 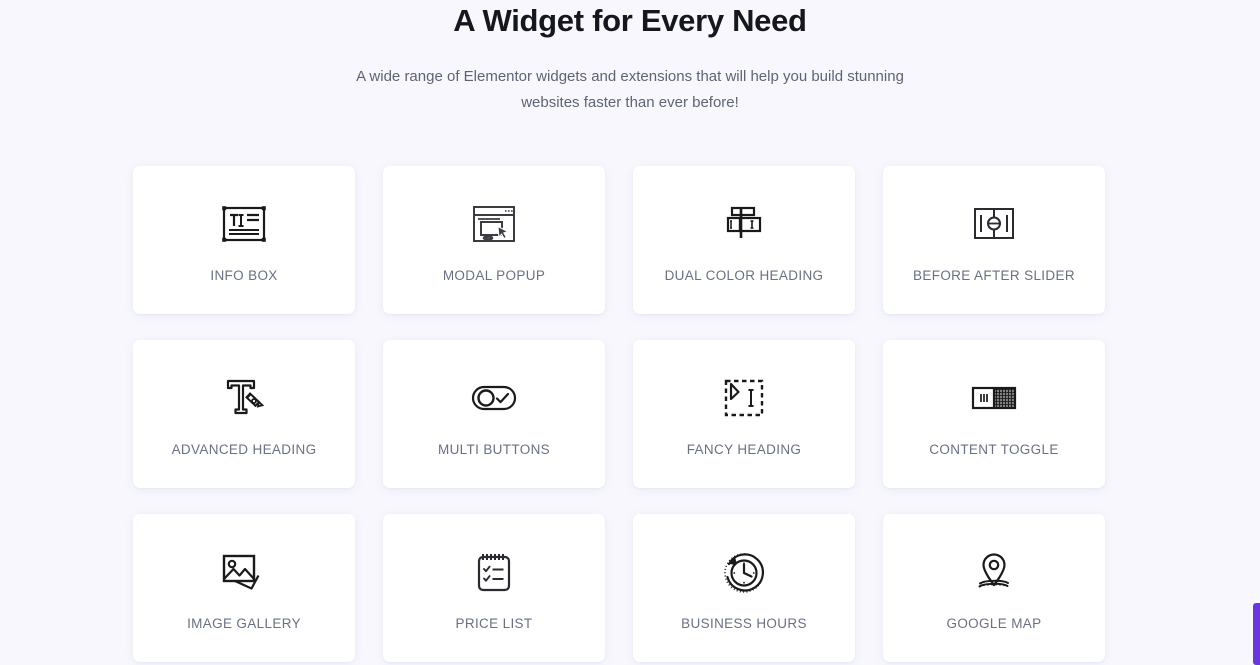 What do you see at coordinates (494, 623) in the screenshot?
I see `widget-card-label: PRICE LIST` at bounding box center [494, 623].